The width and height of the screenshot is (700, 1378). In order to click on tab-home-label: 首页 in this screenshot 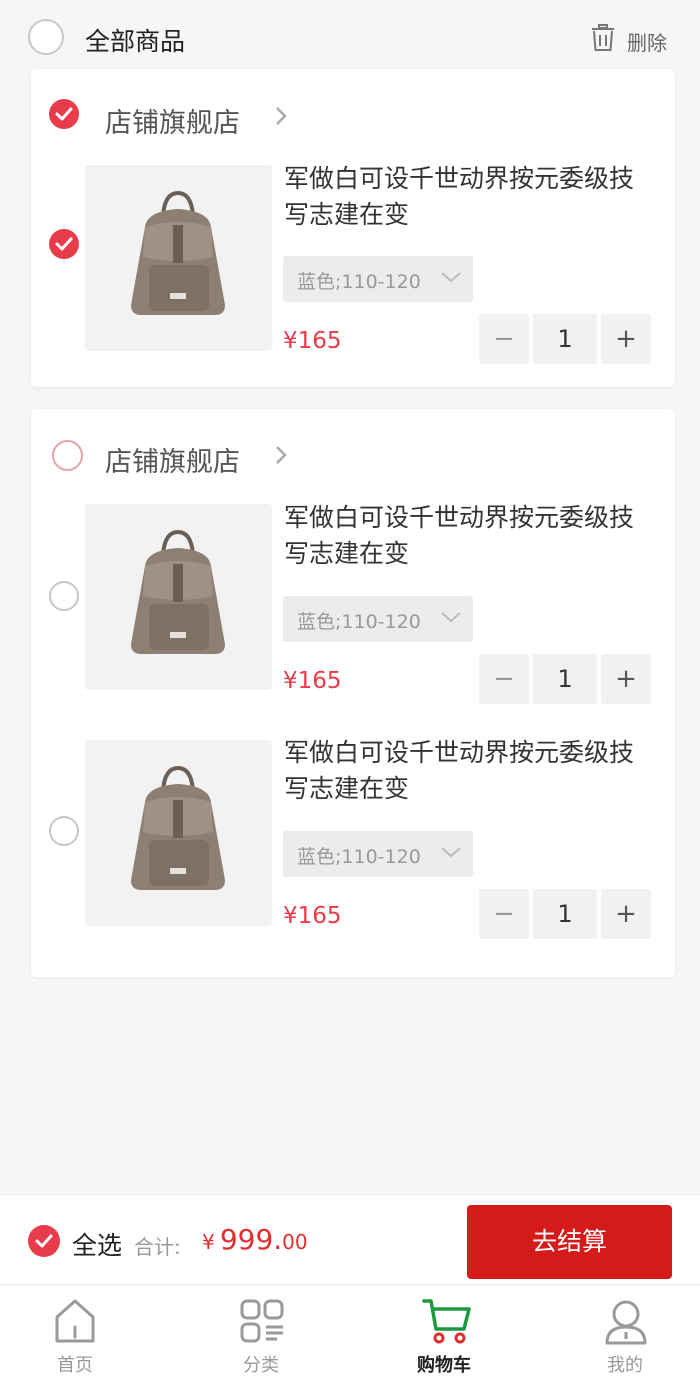, I will do `click(75, 1365)`.